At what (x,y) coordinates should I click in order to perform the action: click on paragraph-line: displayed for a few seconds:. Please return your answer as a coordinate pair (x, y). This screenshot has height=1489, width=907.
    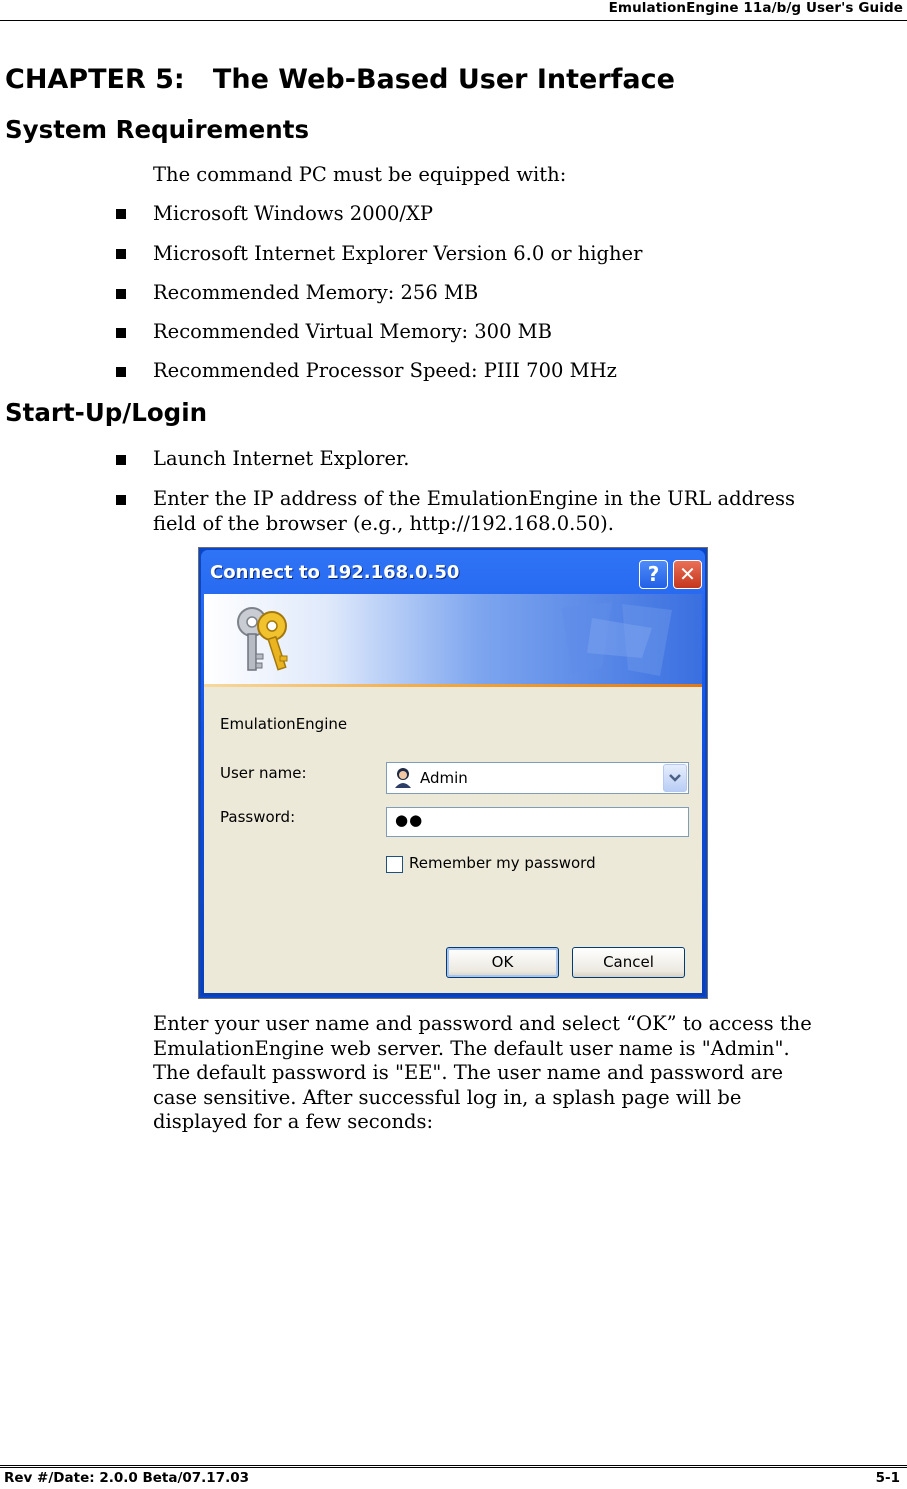
    Looking at the image, I should click on (293, 1121).